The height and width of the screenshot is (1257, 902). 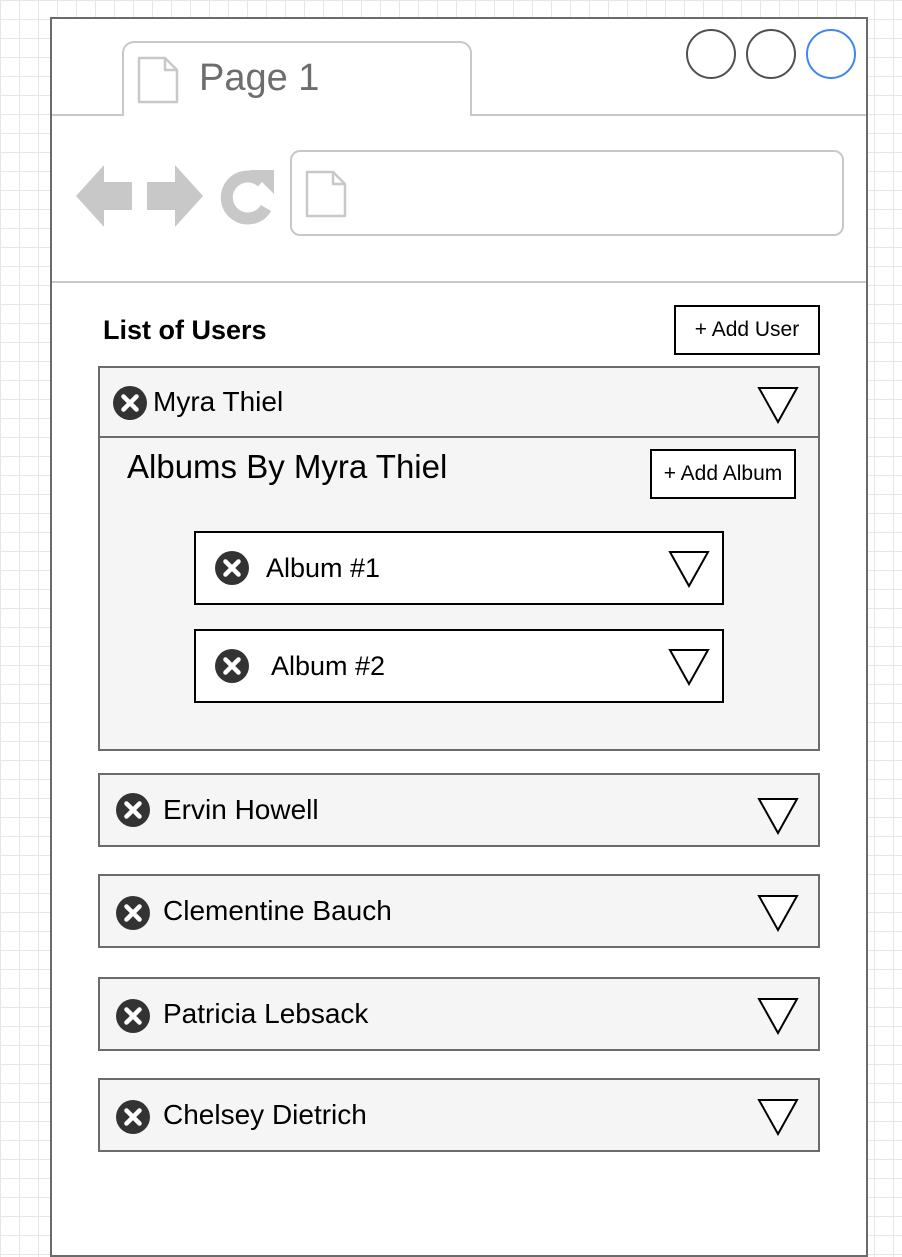 What do you see at coordinates (459, 437) in the screenshot?
I see `accordion-header-divider` at bounding box center [459, 437].